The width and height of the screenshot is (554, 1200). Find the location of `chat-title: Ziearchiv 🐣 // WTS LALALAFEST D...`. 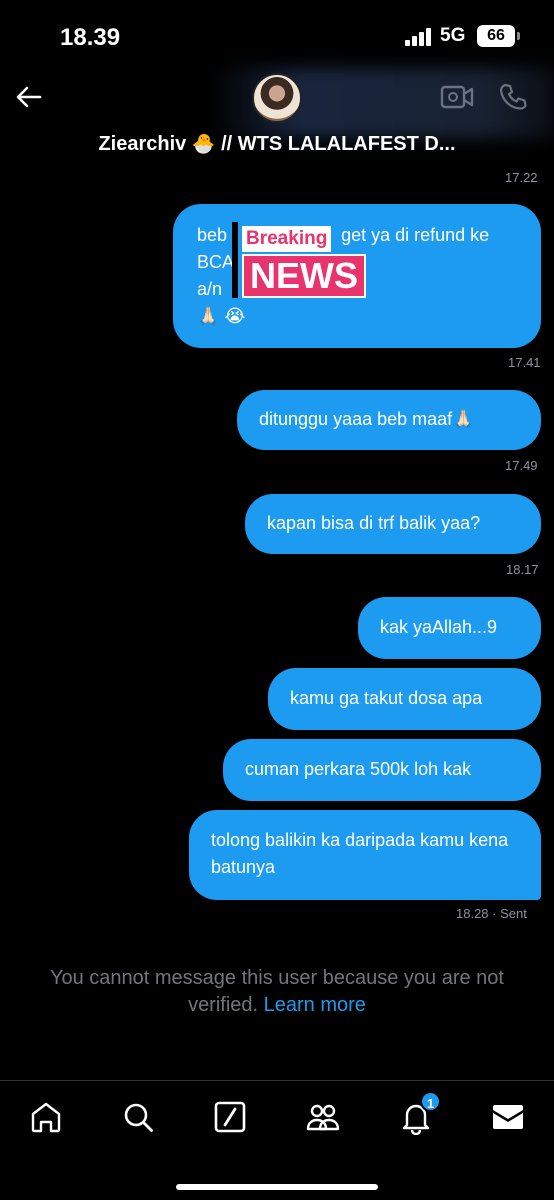

chat-title: Ziearchiv 🐣 // WTS LALALAFEST D... is located at coordinates (277, 144).